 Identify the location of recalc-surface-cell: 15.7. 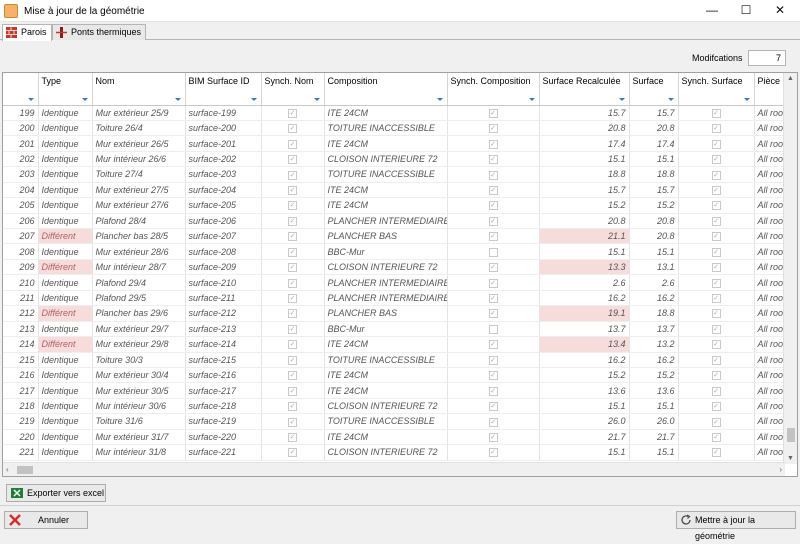
(584, 113).